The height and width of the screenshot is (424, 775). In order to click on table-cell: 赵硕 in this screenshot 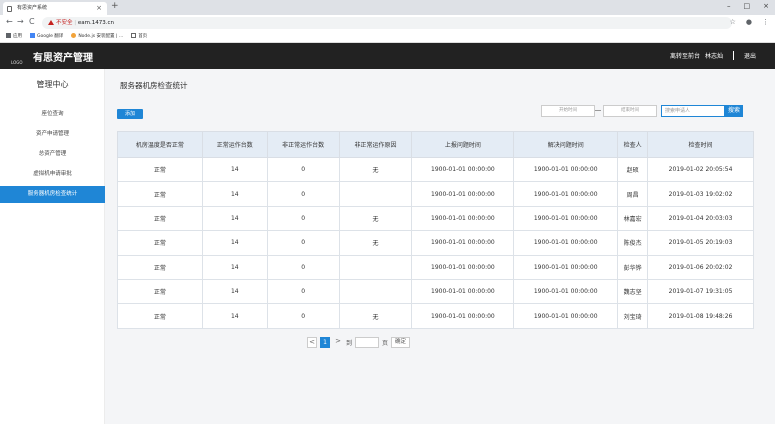, I will do `click(633, 169)`.